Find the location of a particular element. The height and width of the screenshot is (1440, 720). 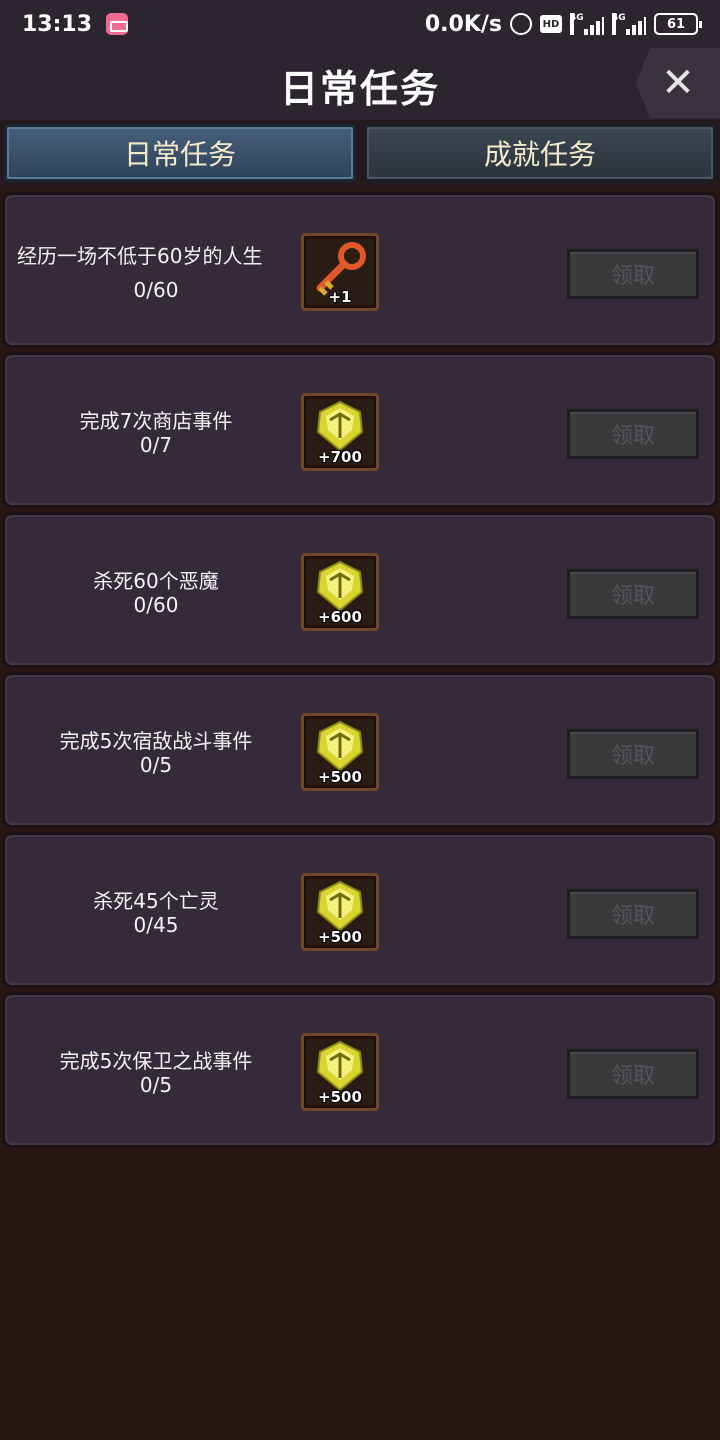

task-text: 完成5次宿敌战斗事件 0/5 is located at coordinates (156, 753).